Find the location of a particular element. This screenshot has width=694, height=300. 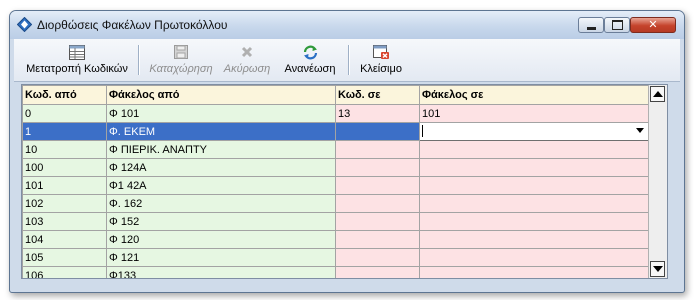

cell-folder-from: Φ 120 is located at coordinates (221, 239).